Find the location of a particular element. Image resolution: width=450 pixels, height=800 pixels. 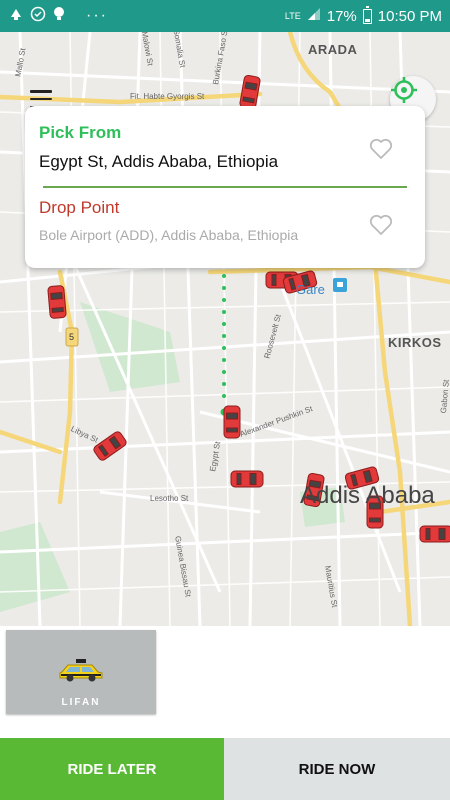

notification-icon is located at coordinates (16, 16).